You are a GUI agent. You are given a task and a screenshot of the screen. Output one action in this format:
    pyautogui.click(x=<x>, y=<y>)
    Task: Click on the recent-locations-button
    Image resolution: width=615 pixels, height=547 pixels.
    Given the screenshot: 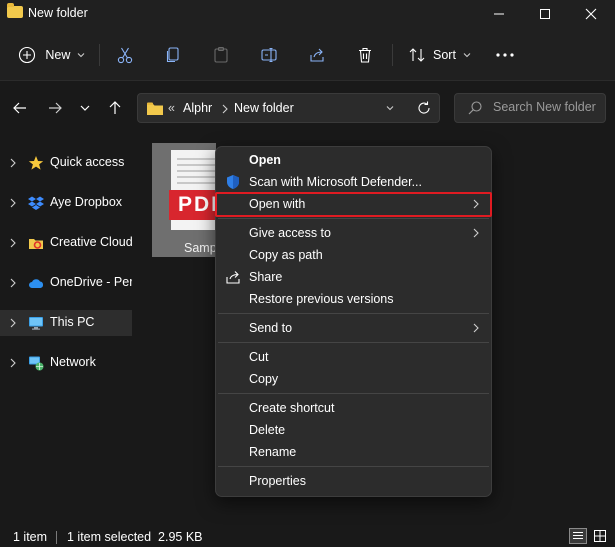 What is the action you would take?
    pyautogui.click(x=85, y=108)
    